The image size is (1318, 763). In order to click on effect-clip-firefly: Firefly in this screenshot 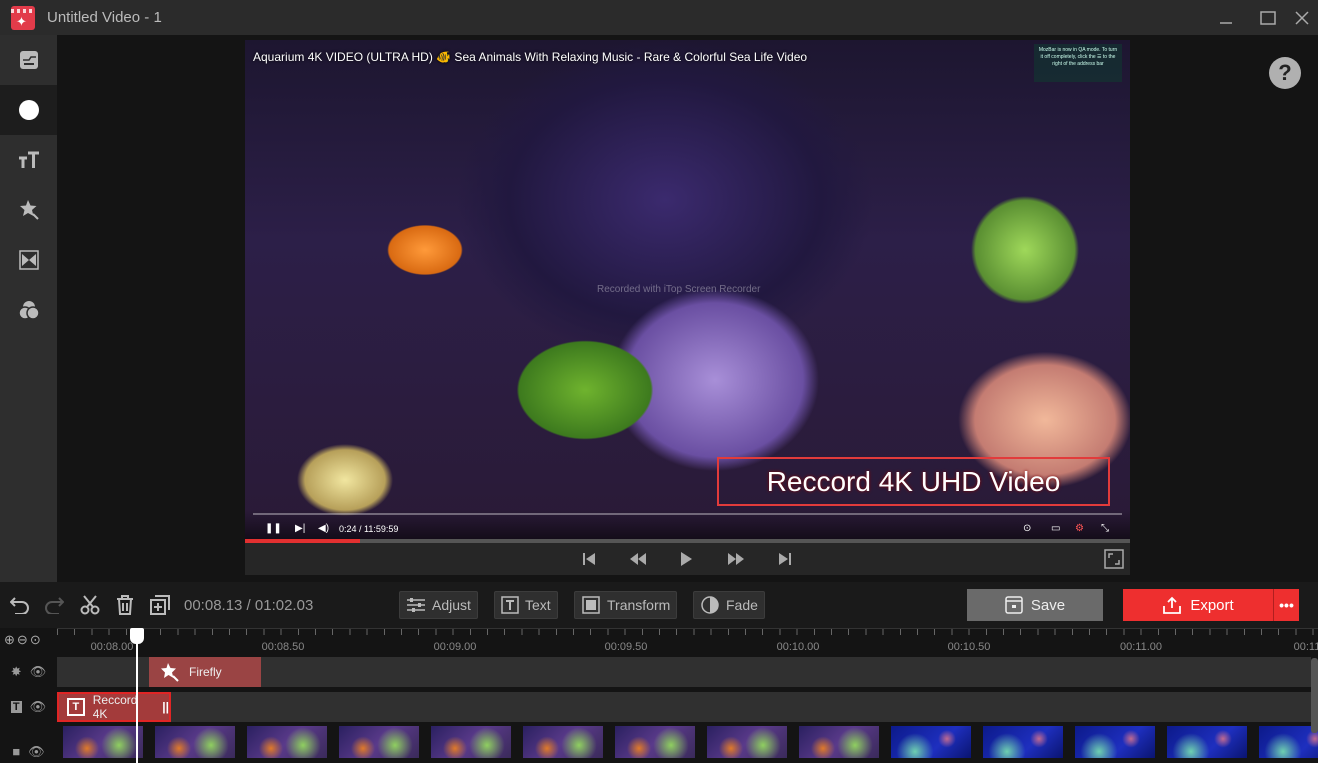, I will do `click(205, 672)`.